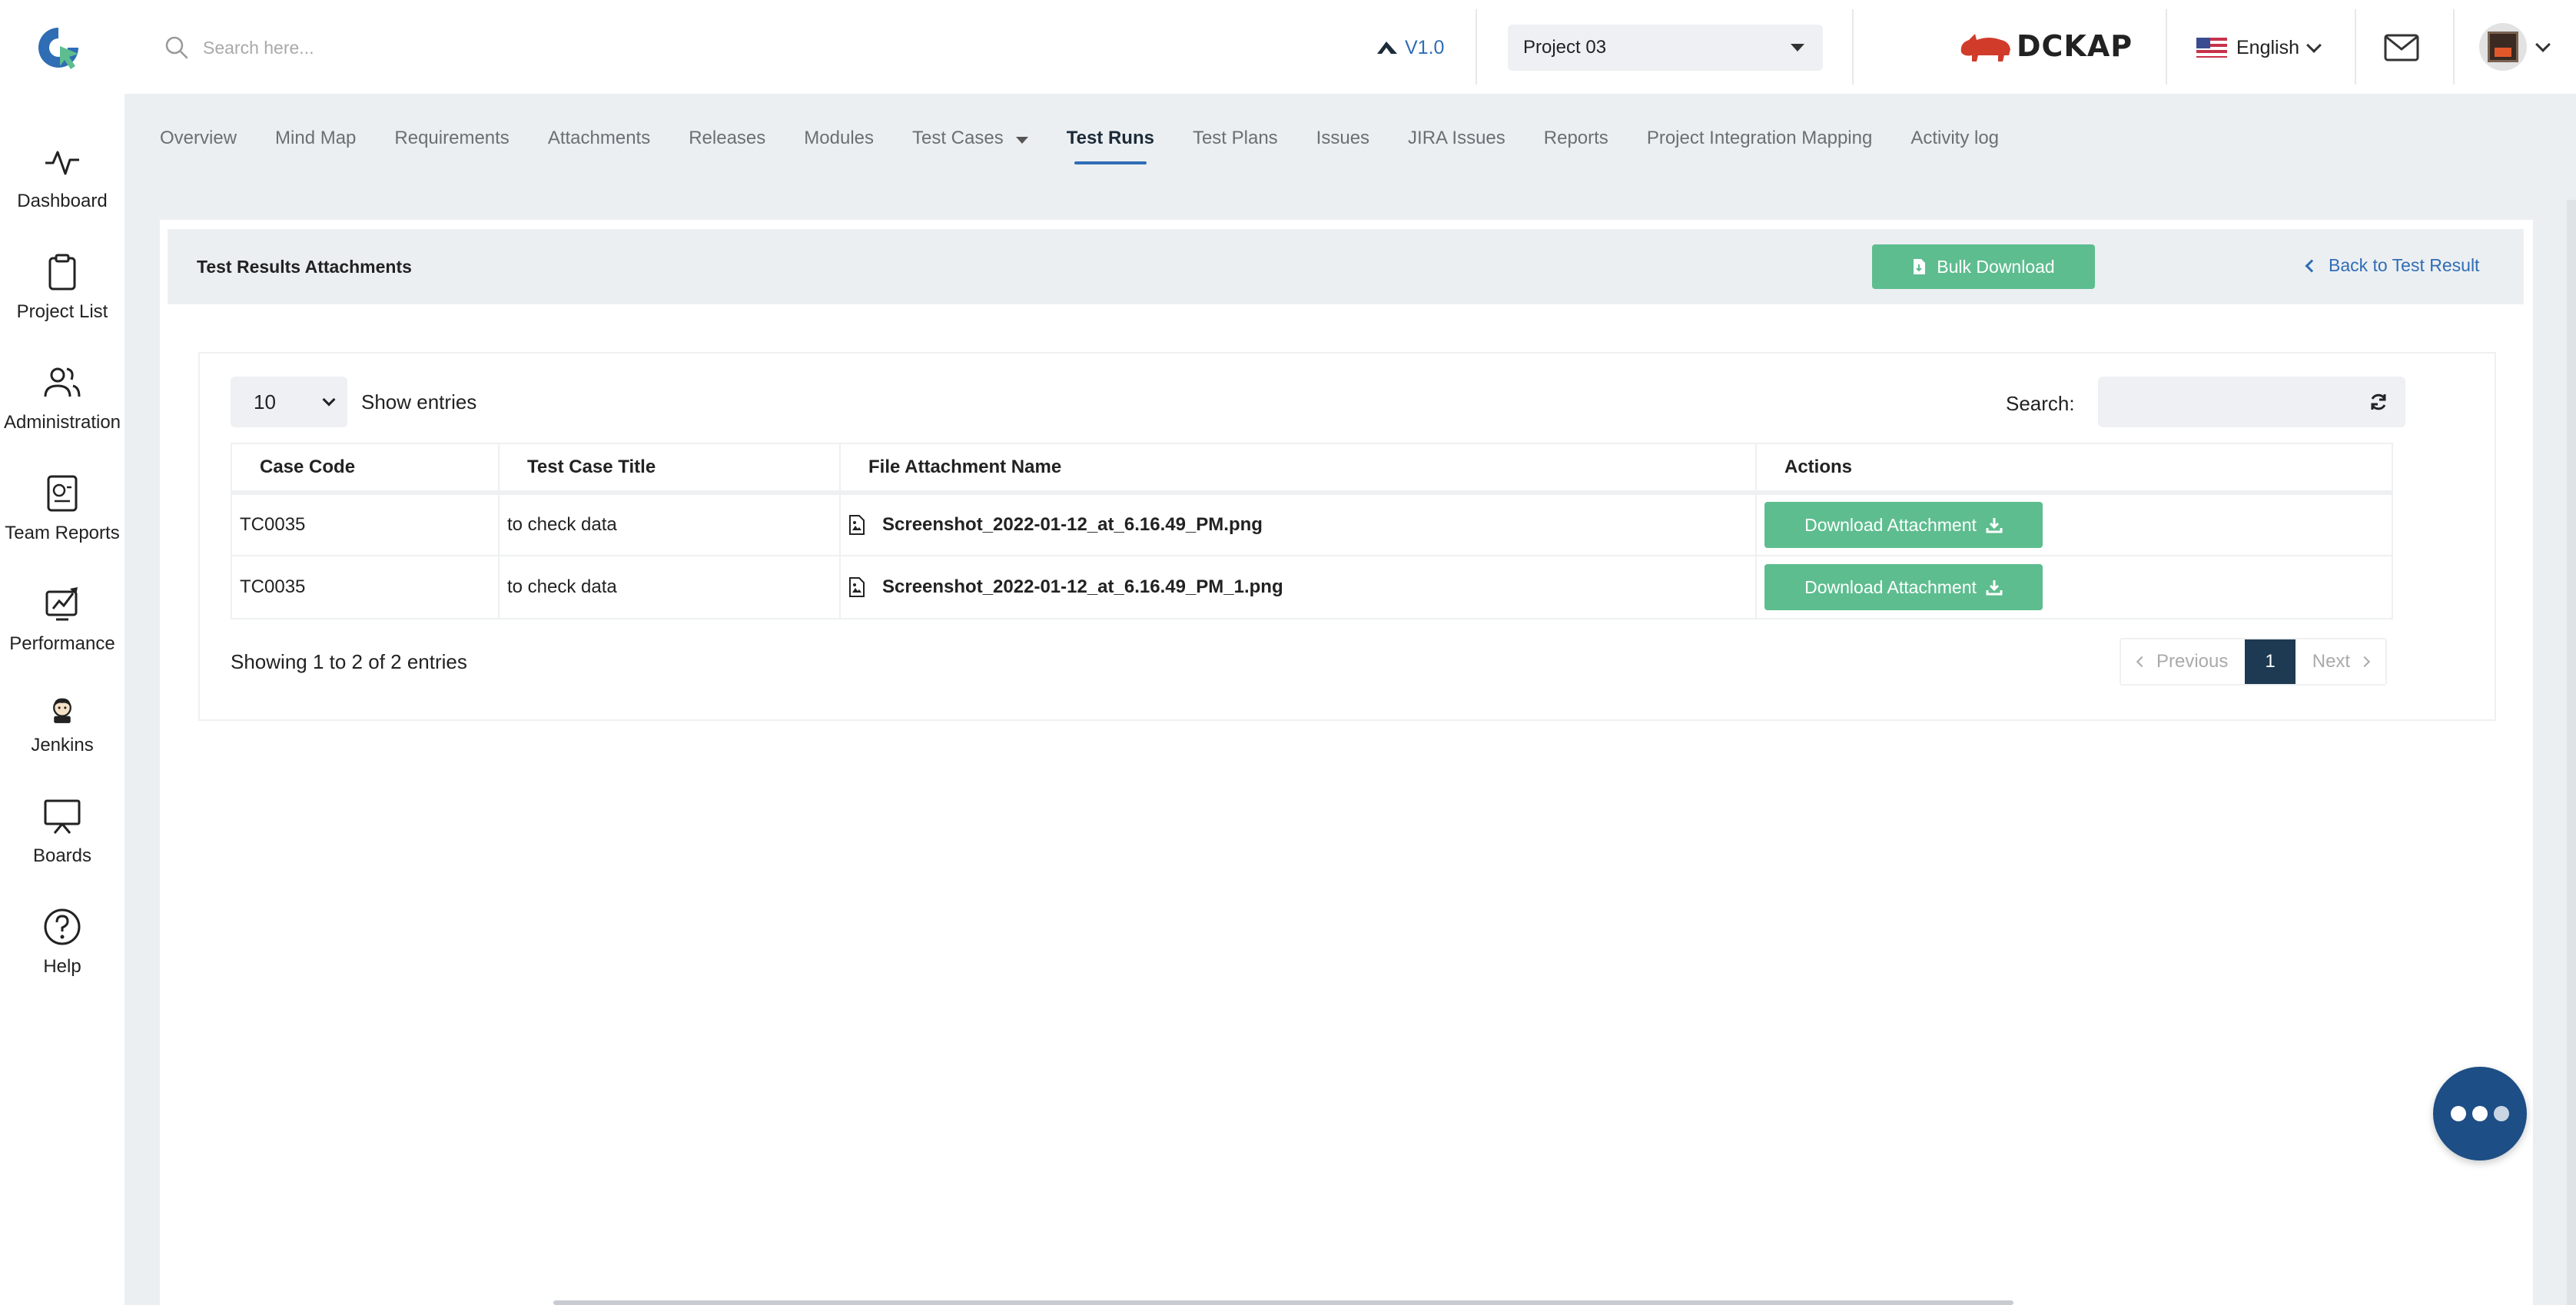 Image resolution: width=2576 pixels, height=1305 pixels. I want to click on pagination-page-1: 1, so click(2270, 661).